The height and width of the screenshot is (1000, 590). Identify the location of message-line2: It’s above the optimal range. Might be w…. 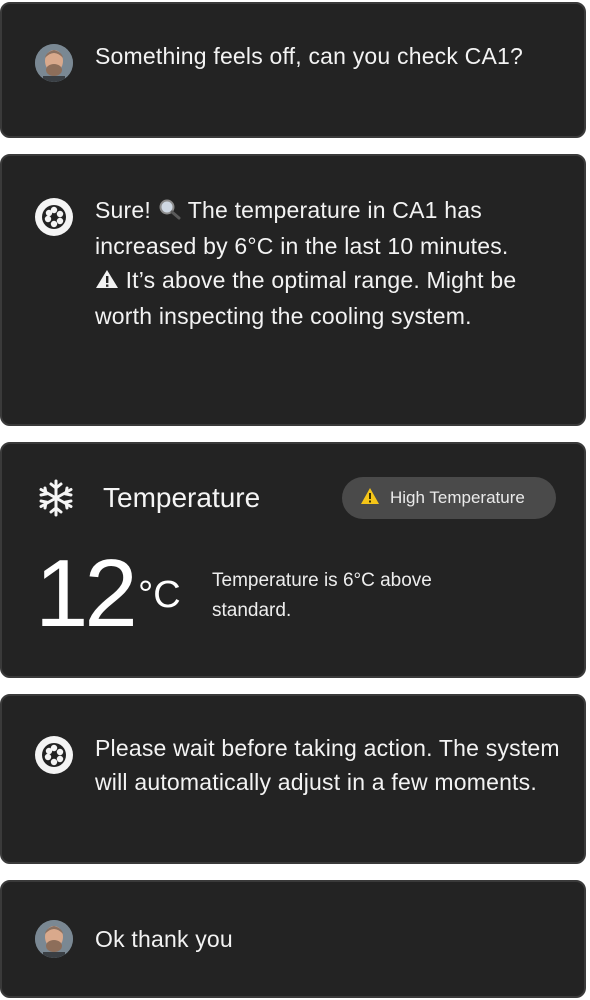
(306, 298).